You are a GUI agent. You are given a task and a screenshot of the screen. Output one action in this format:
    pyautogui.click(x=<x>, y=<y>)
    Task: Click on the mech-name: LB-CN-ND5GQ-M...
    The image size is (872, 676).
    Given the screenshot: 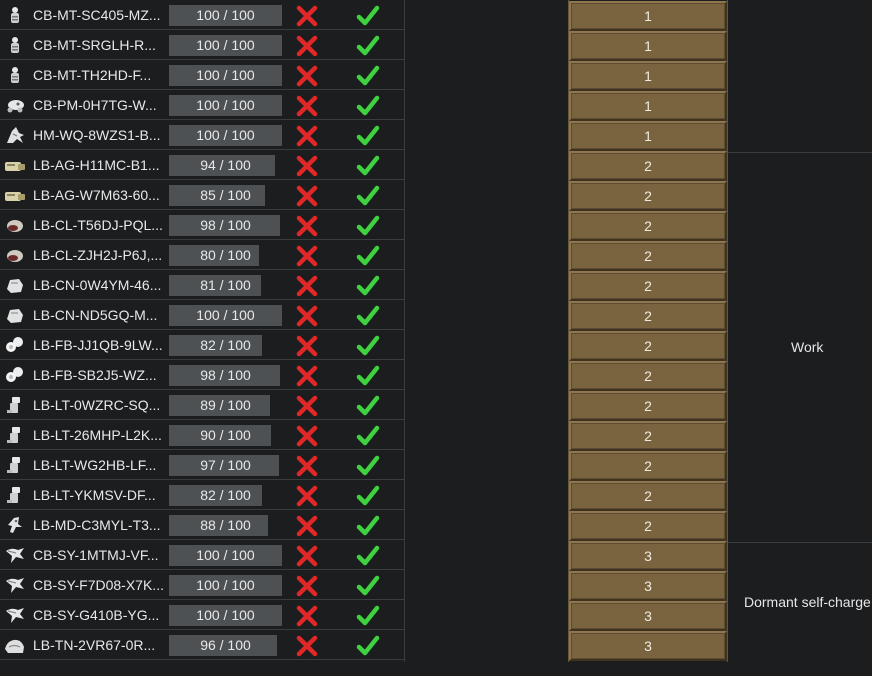 What is the action you would take?
    pyautogui.click(x=95, y=315)
    